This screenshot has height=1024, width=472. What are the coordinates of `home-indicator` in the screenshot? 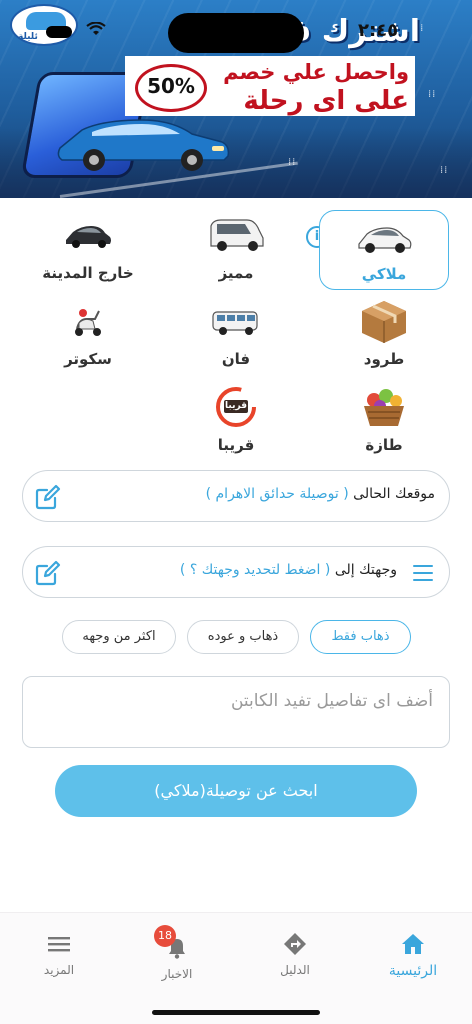 It's located at (236, 1012).